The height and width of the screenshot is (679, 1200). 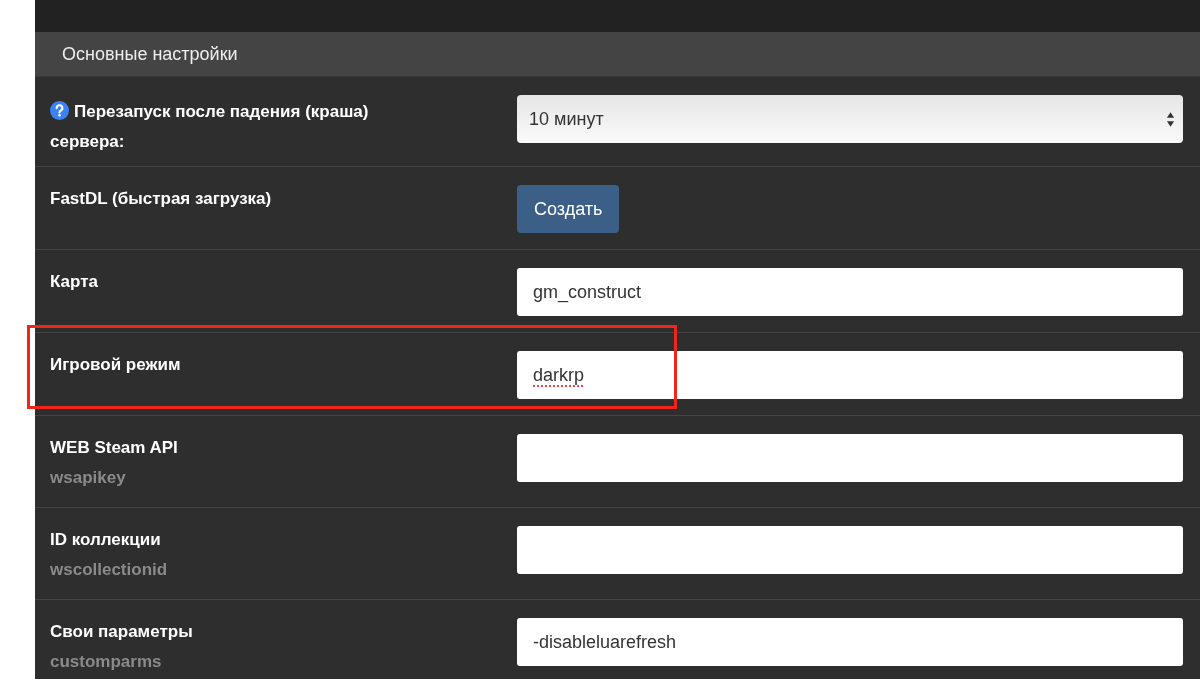 I want to click on setting-label: WEB Steam API, so click(x=114, y=448).